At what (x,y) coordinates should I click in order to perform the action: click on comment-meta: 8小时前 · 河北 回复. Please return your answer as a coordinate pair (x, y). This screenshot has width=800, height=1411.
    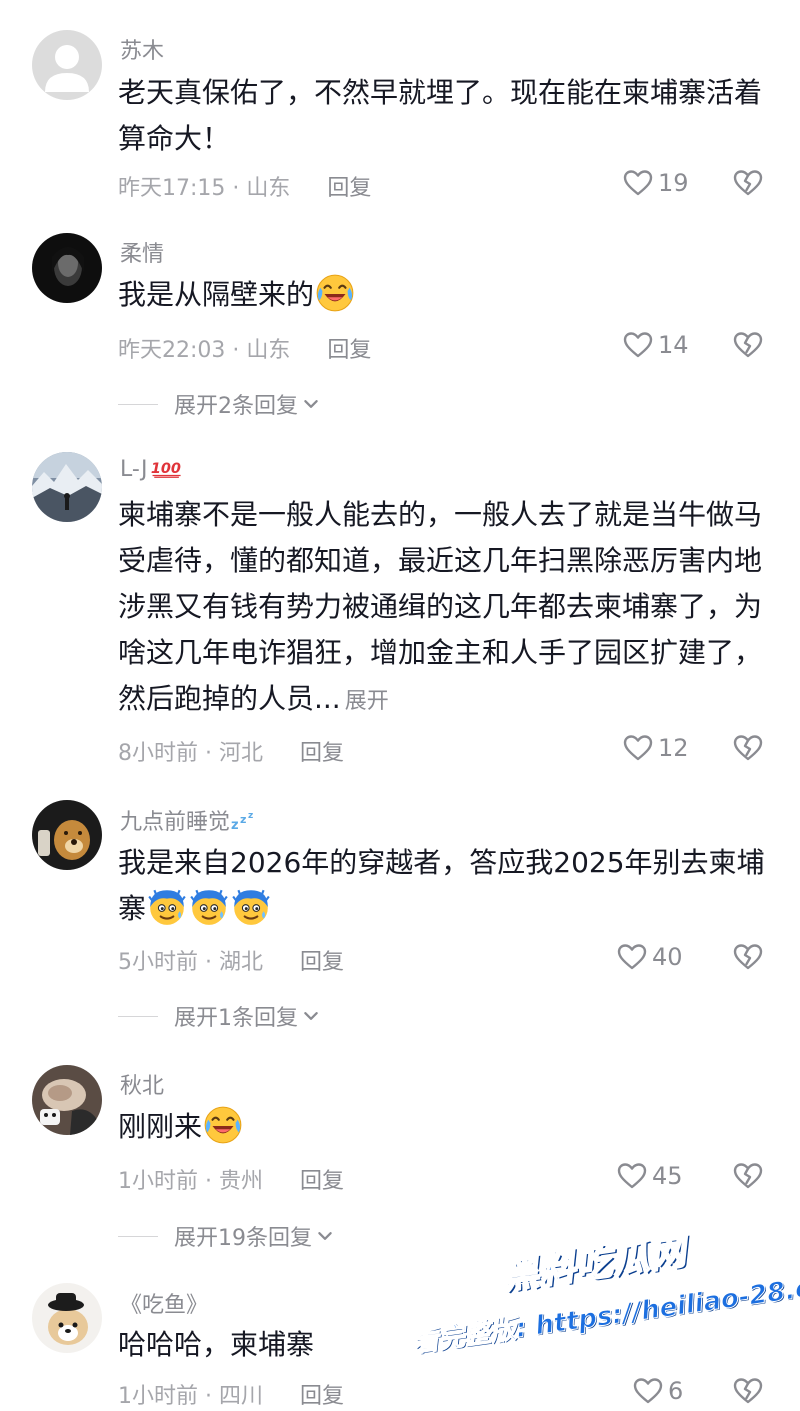
    Looking at the image, I should click on (231, 751).